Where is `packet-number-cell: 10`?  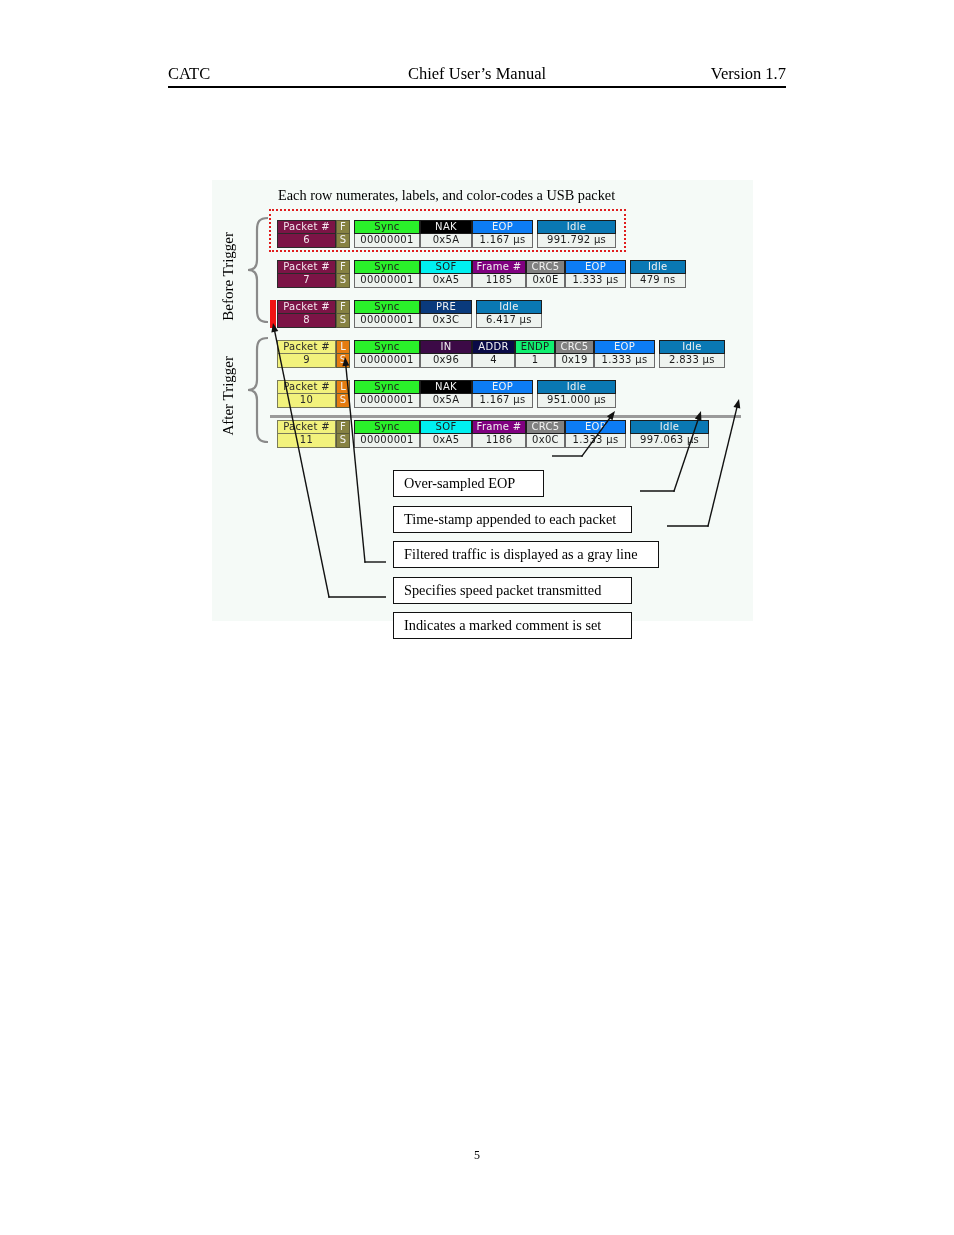 packet-number-cell: 10 is located at coordinates (306, 401).